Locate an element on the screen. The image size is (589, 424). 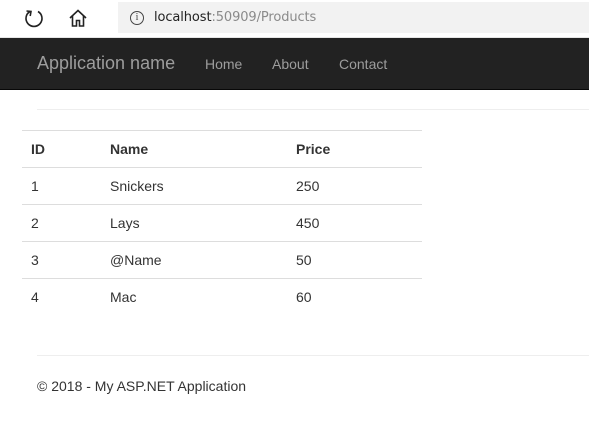
cell-name: Lays is located at coordinates (194, 223).